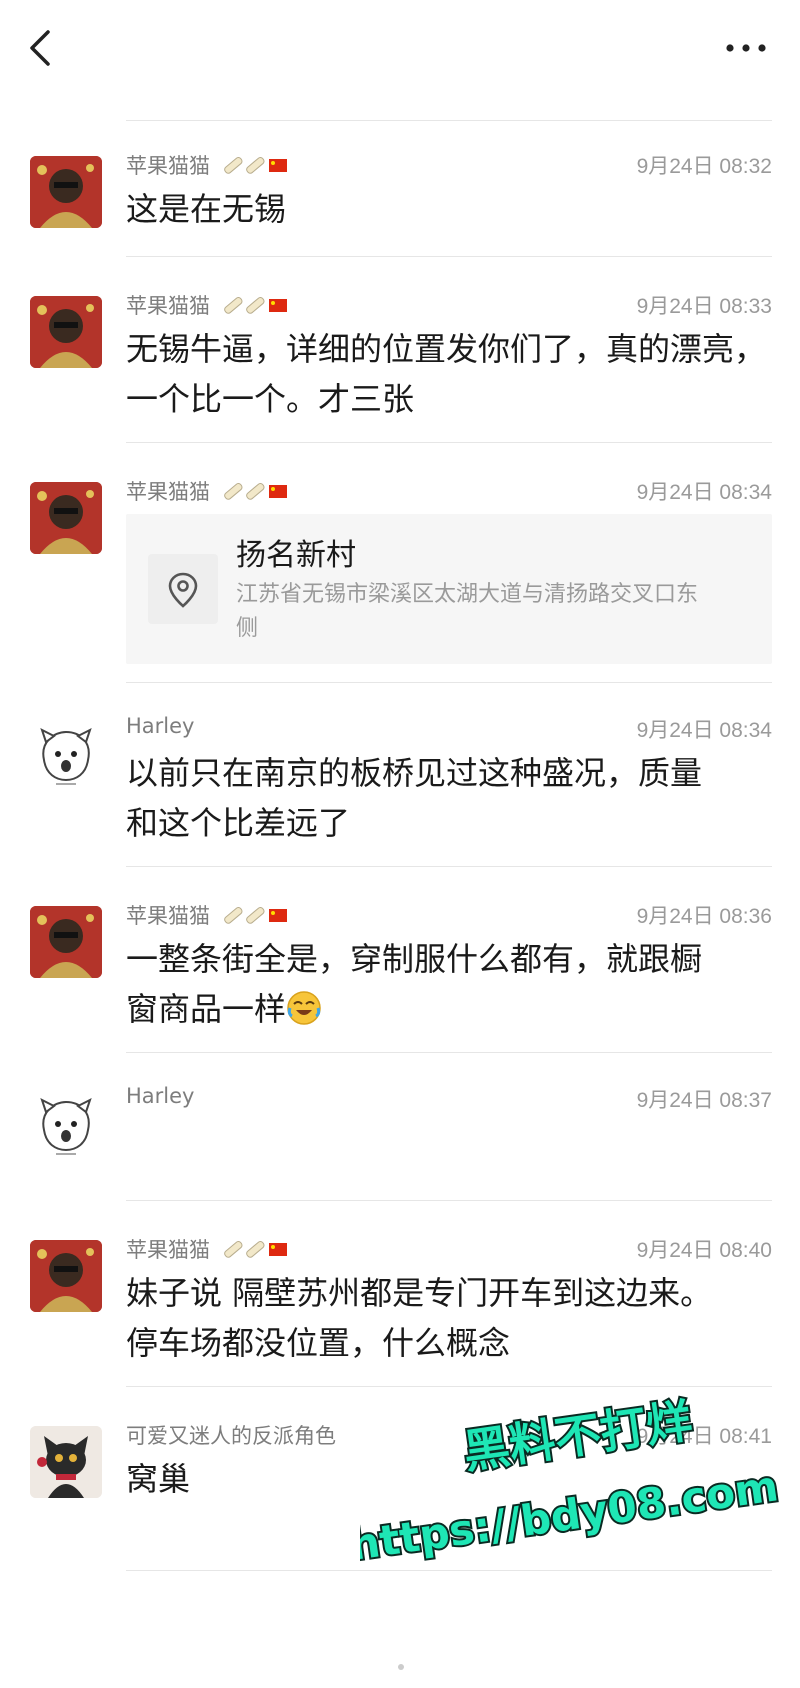  Describe the element at coordinates (206, 209) in the screenshot. I see `comment-text: 这是在无锡` at that location.